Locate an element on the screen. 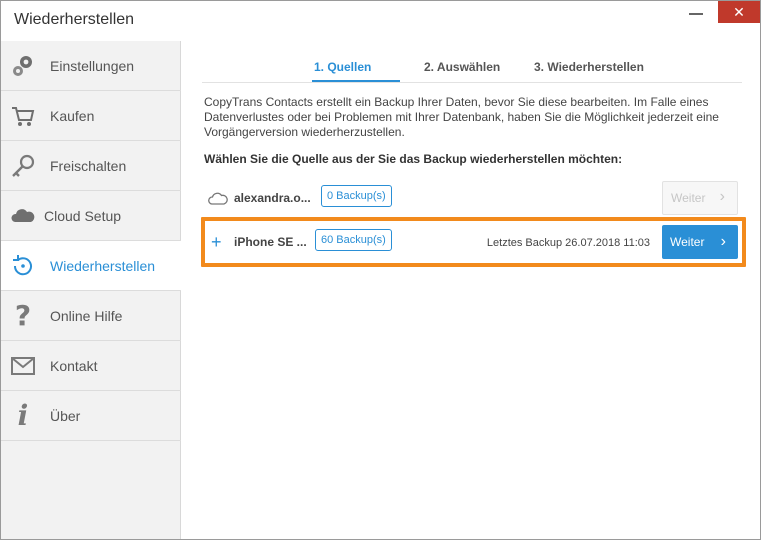  sidebar-item-label: Über is located at coordinates (65, 415).